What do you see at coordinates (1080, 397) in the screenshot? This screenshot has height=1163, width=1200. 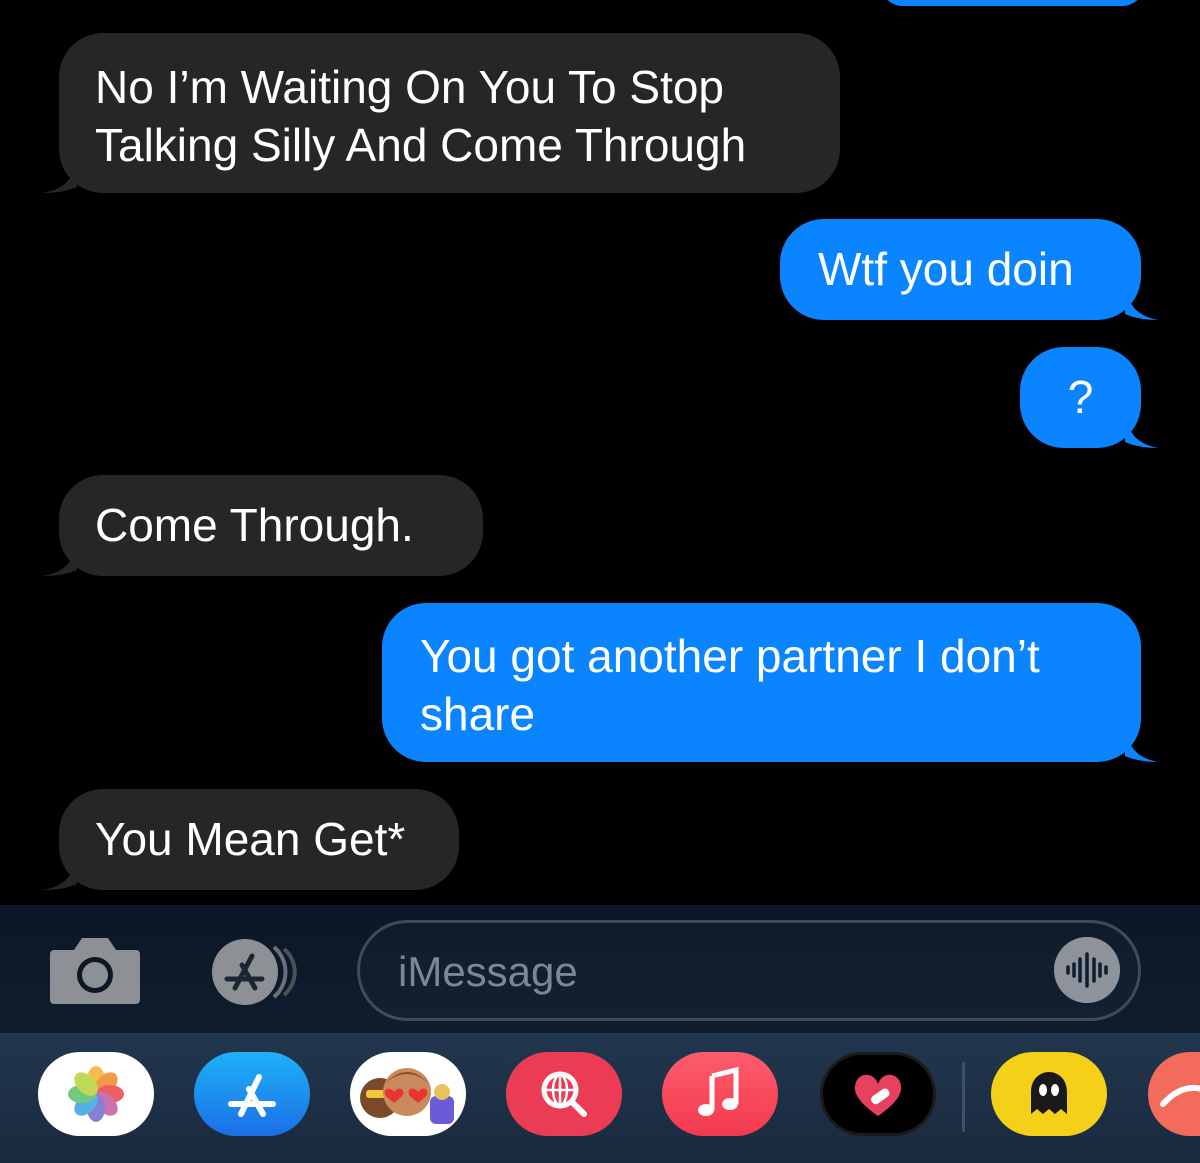 I see `message-line: ?` at bounding box center [1080, 397].